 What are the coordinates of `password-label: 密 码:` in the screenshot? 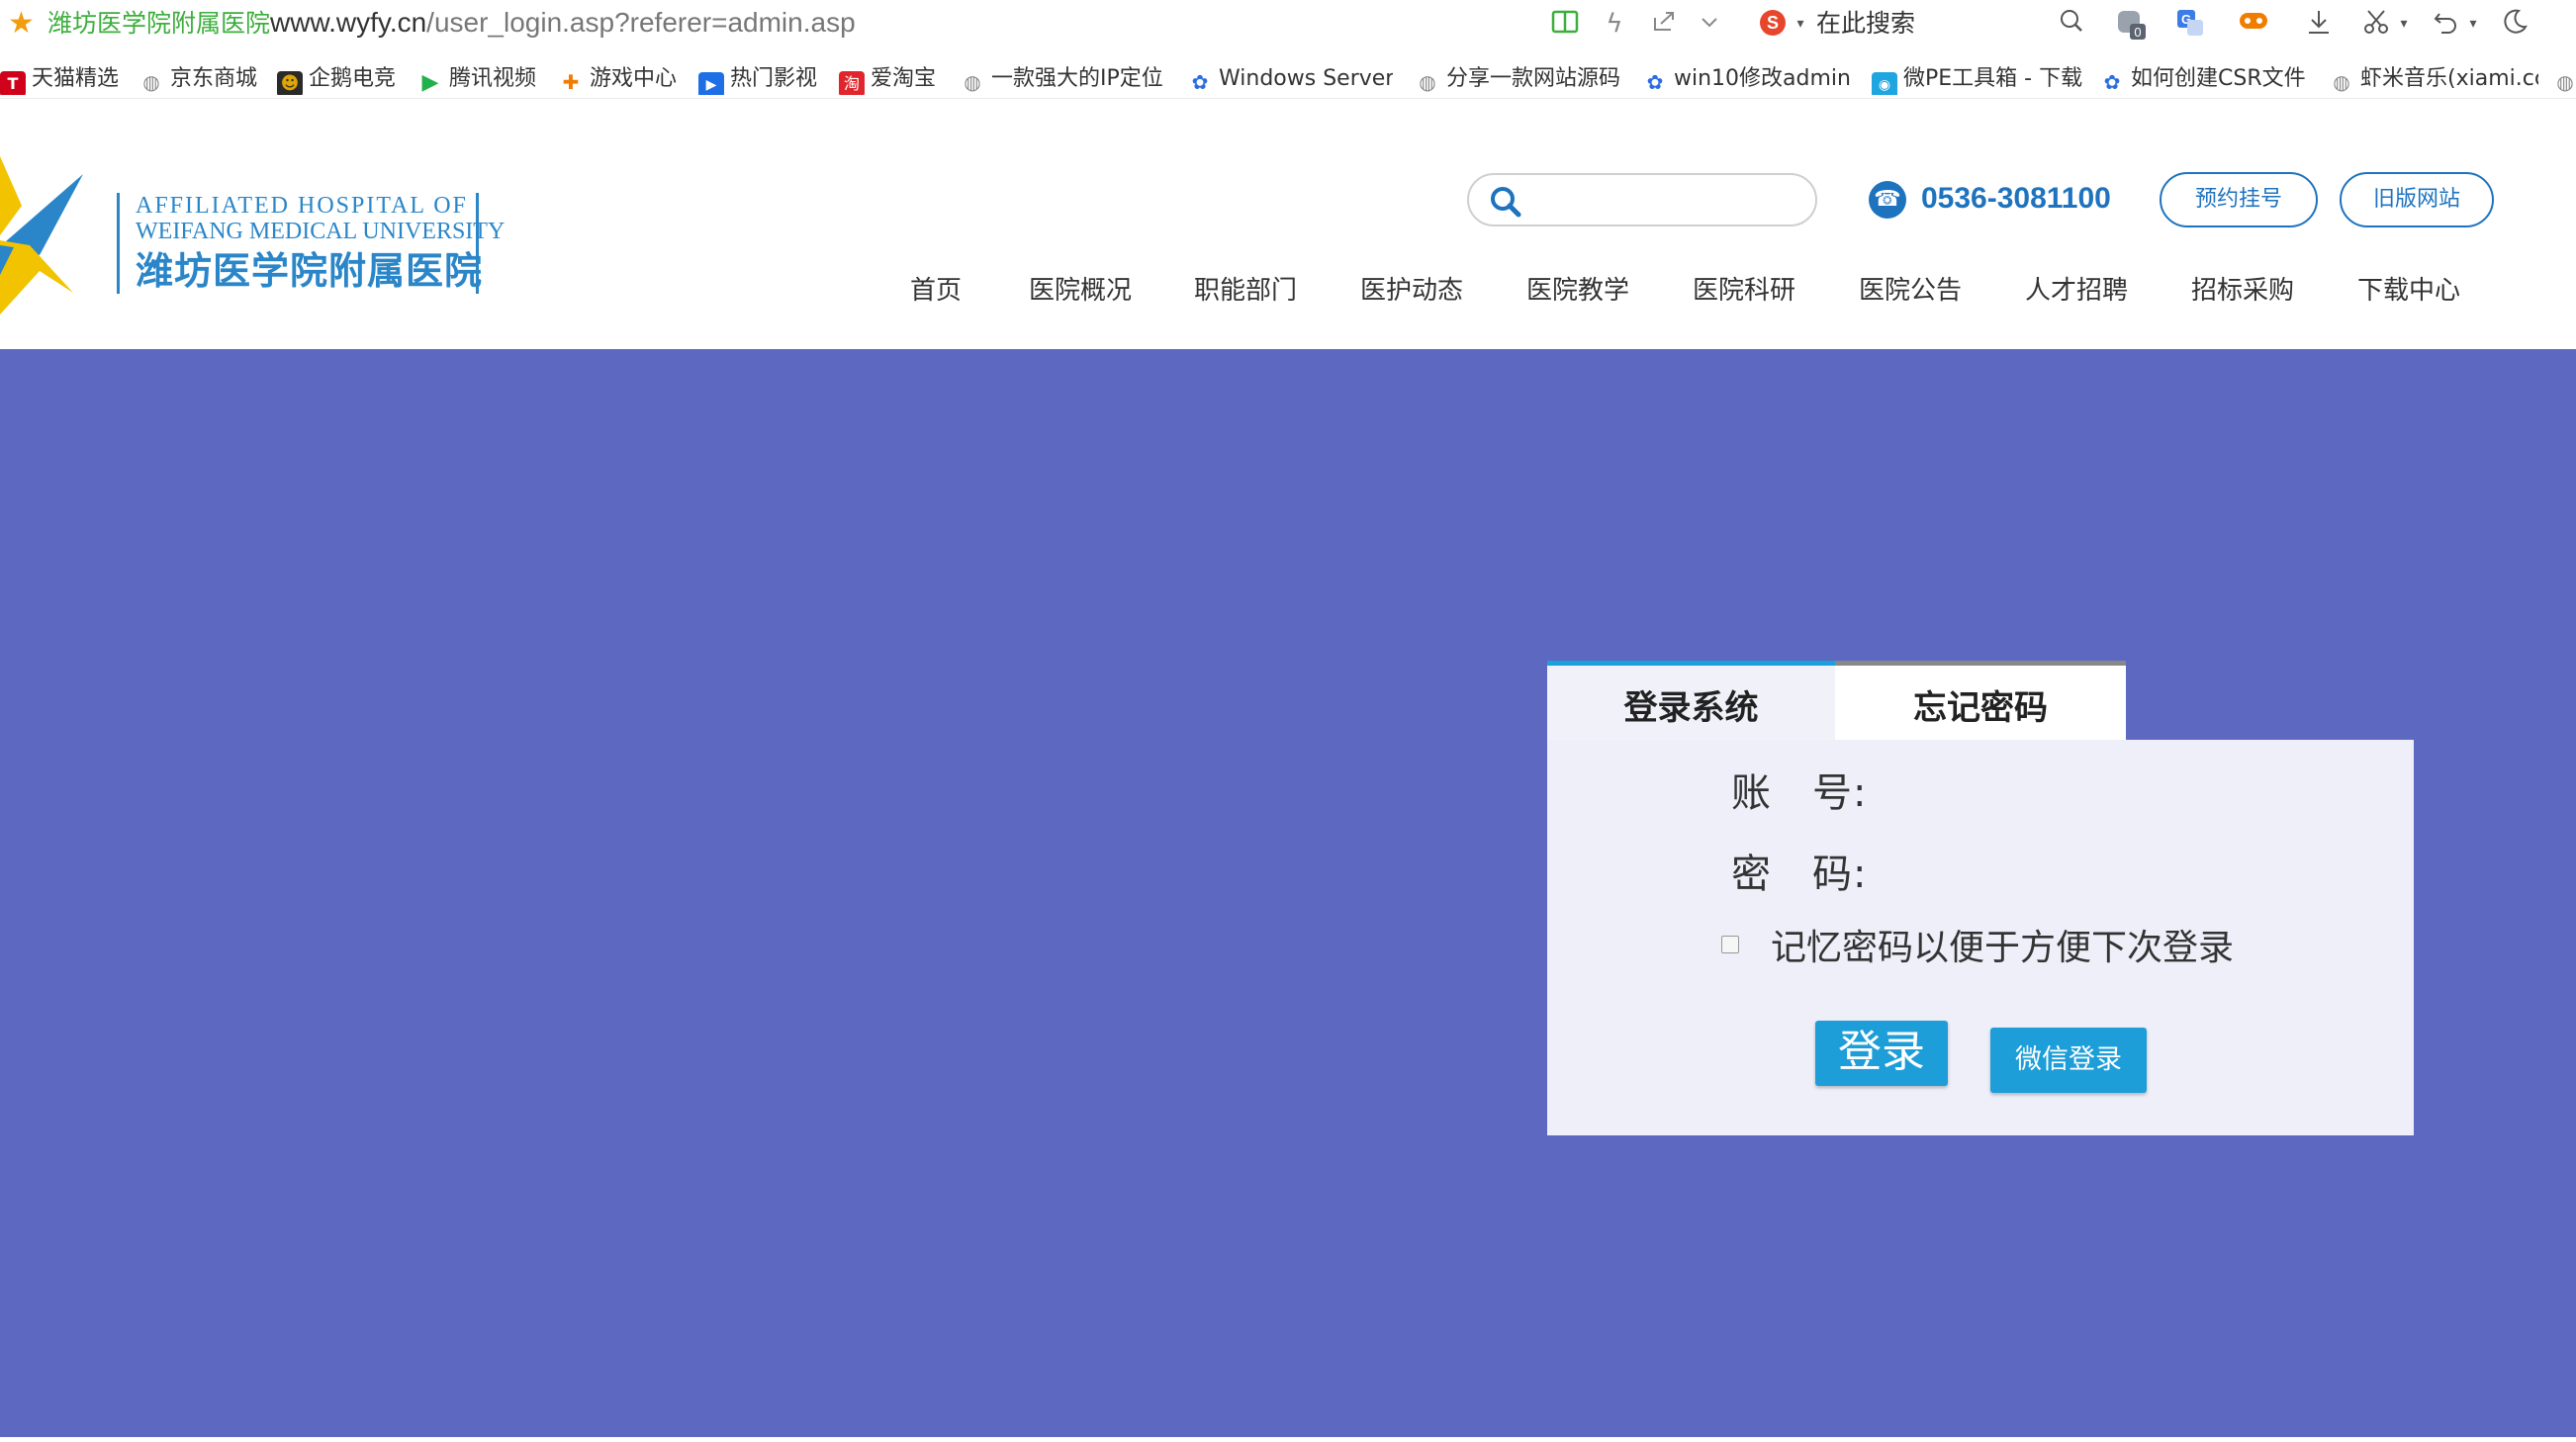 It's located at (1799, 874).